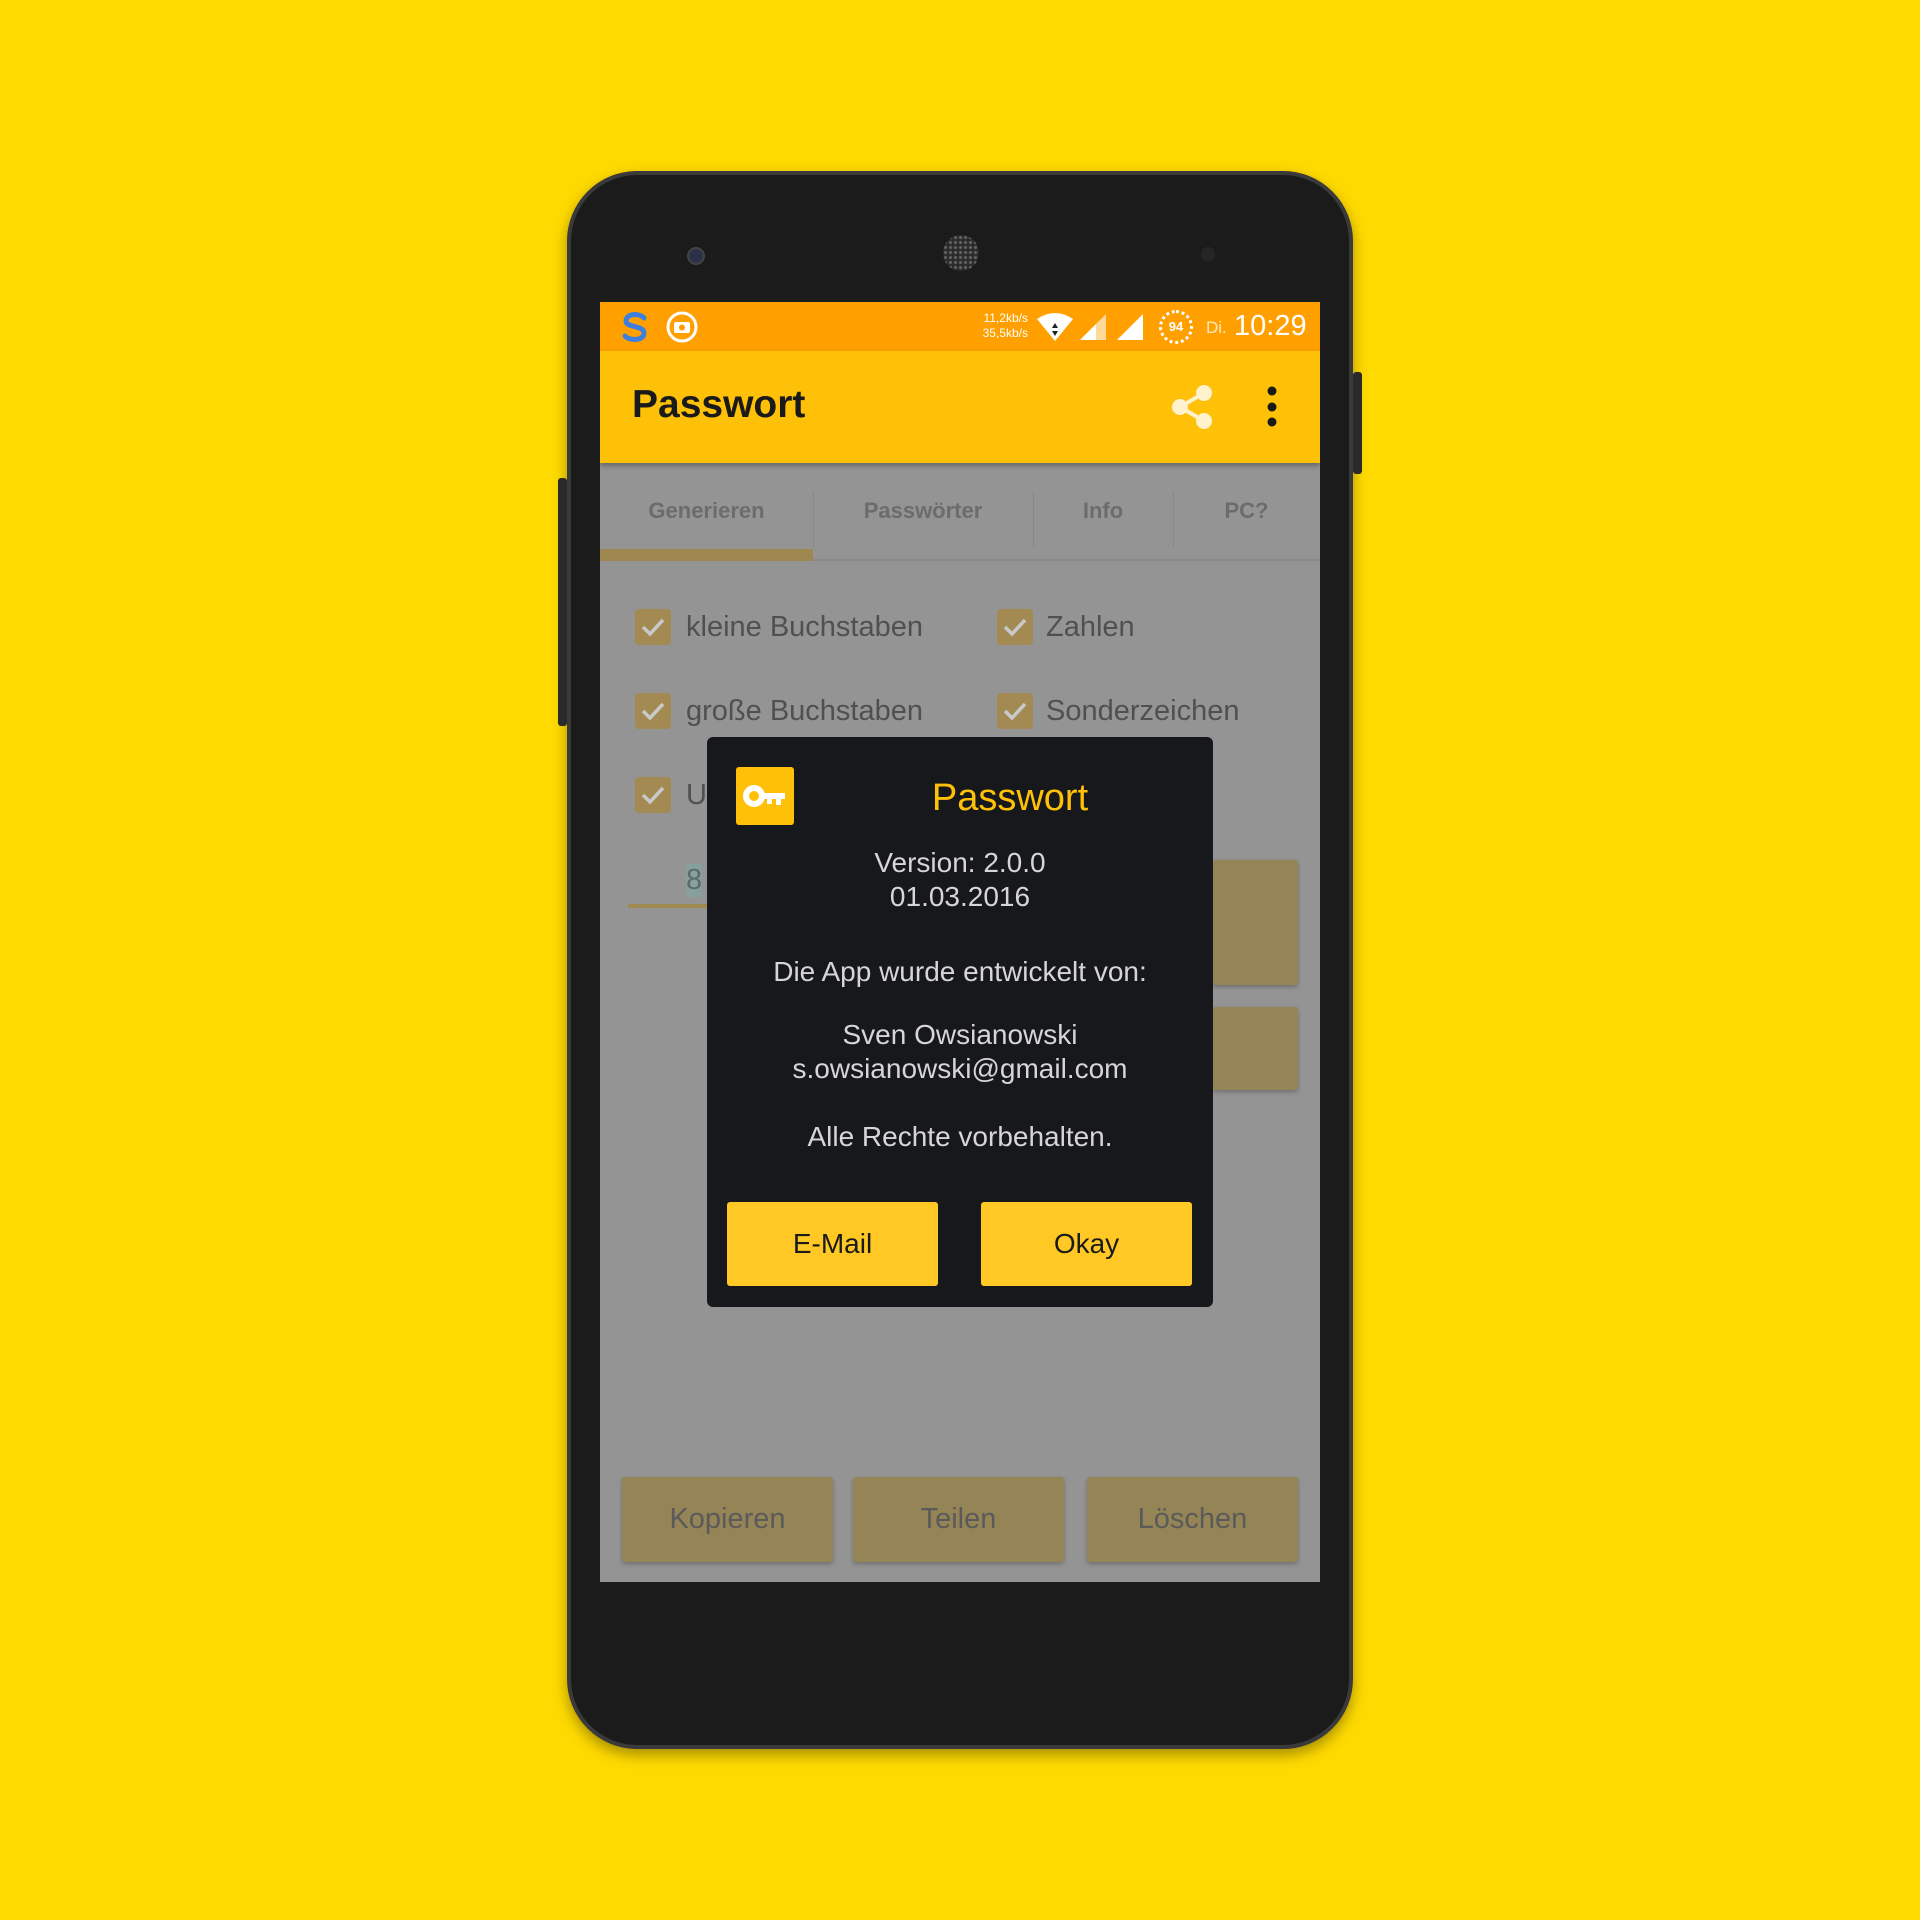 This screenshot has width=1920, height=1920. What do you see at coordinates (1005, 333) in the screenshot?
I see `download-speed: 35,5kb/s` at bounding box center [1005, 333].